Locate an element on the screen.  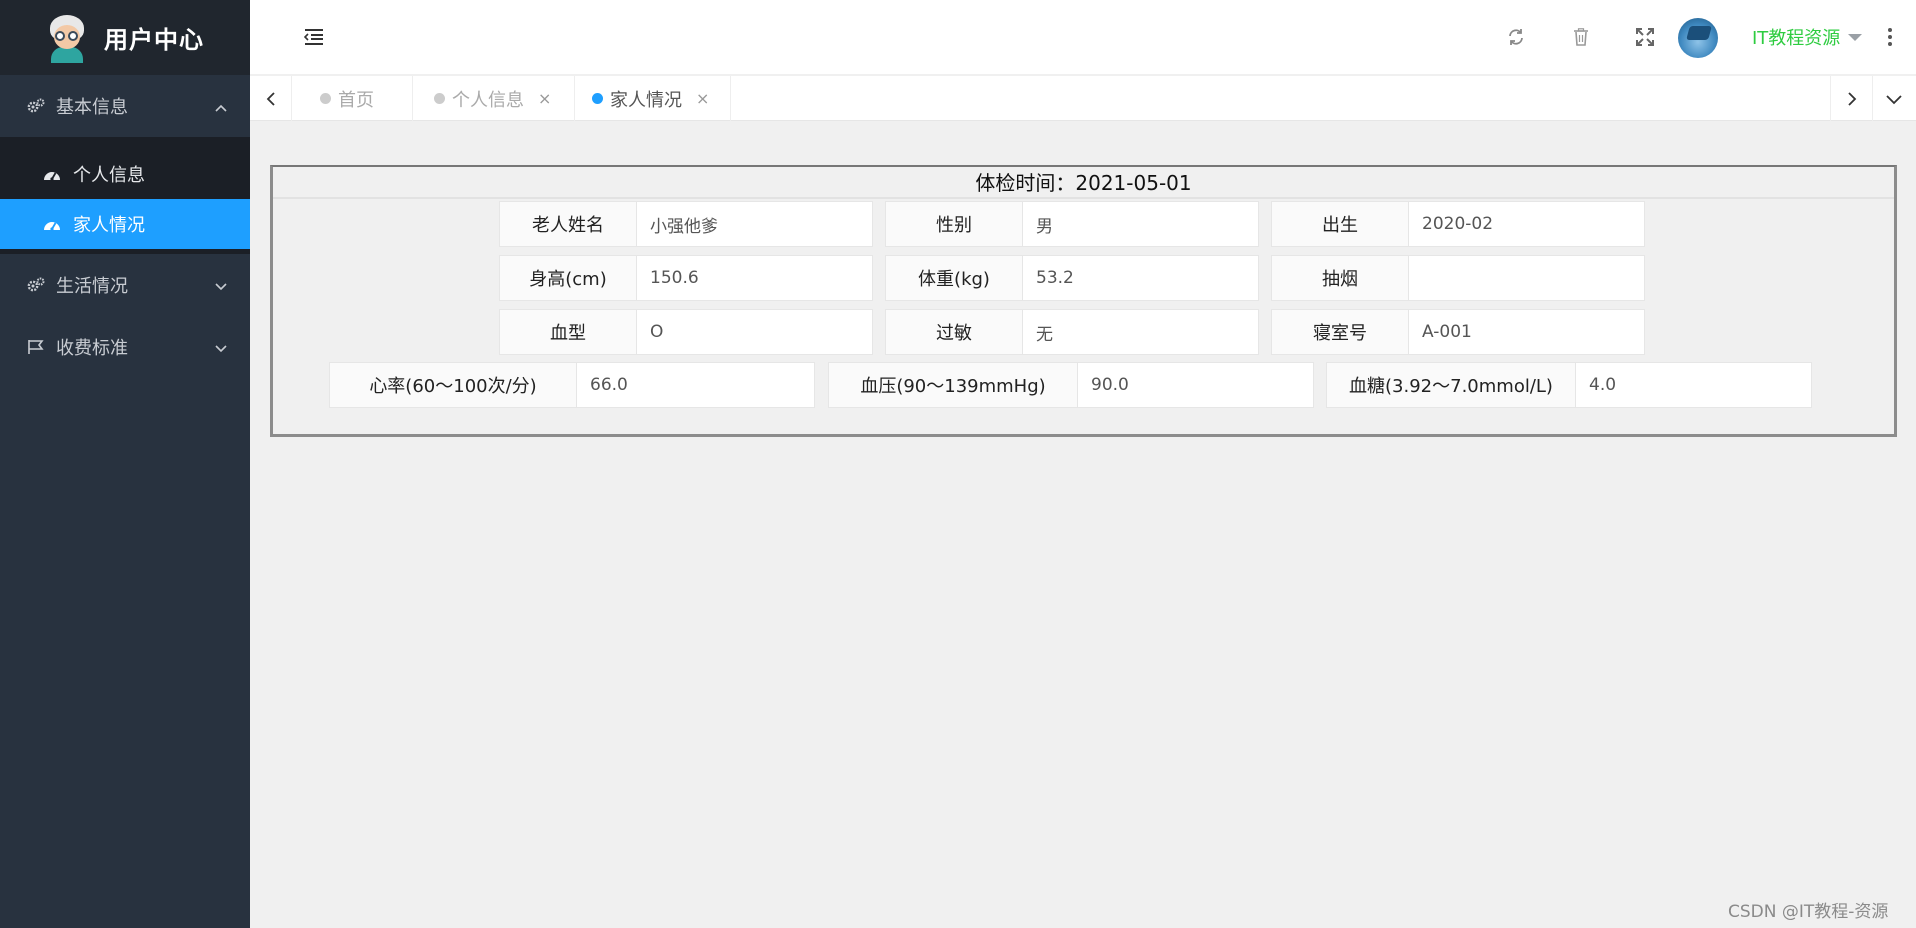
sidebar-item-family: 家人情况 is located at coordinates (125, 224).